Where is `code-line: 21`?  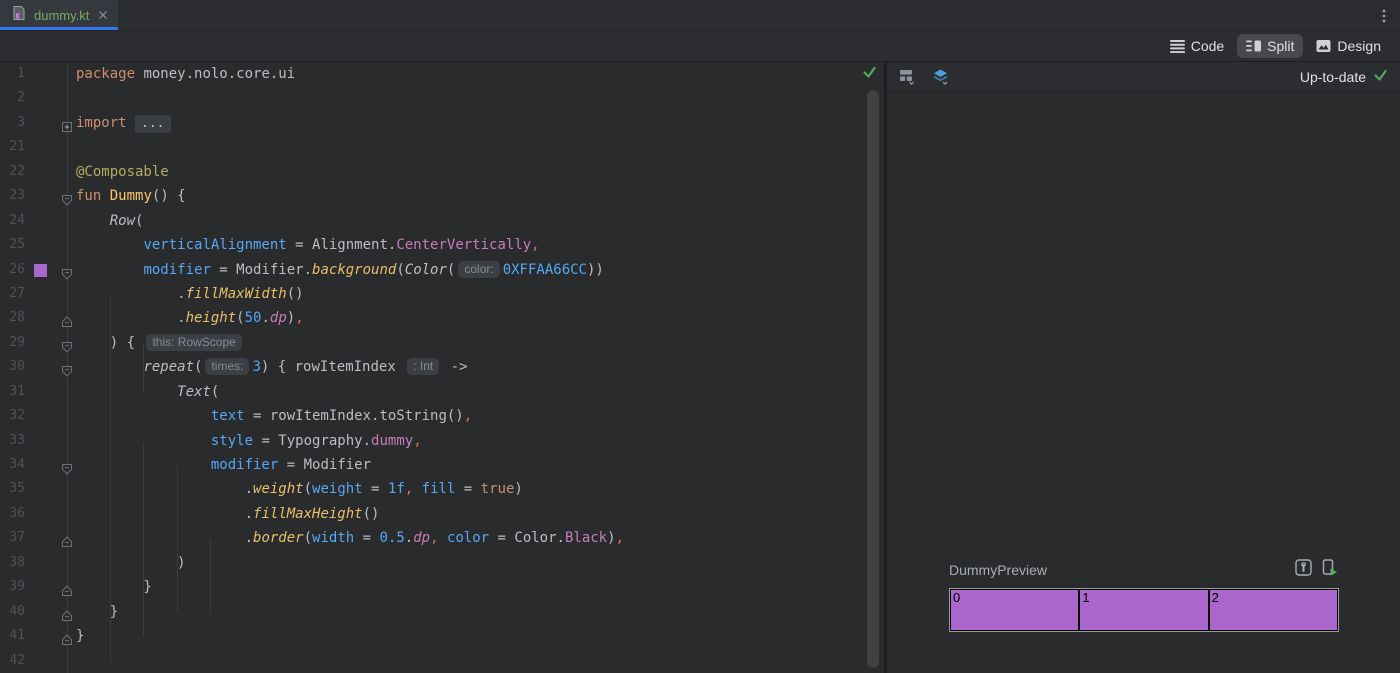
code-line: 21 is located at coordinates (442, 147).